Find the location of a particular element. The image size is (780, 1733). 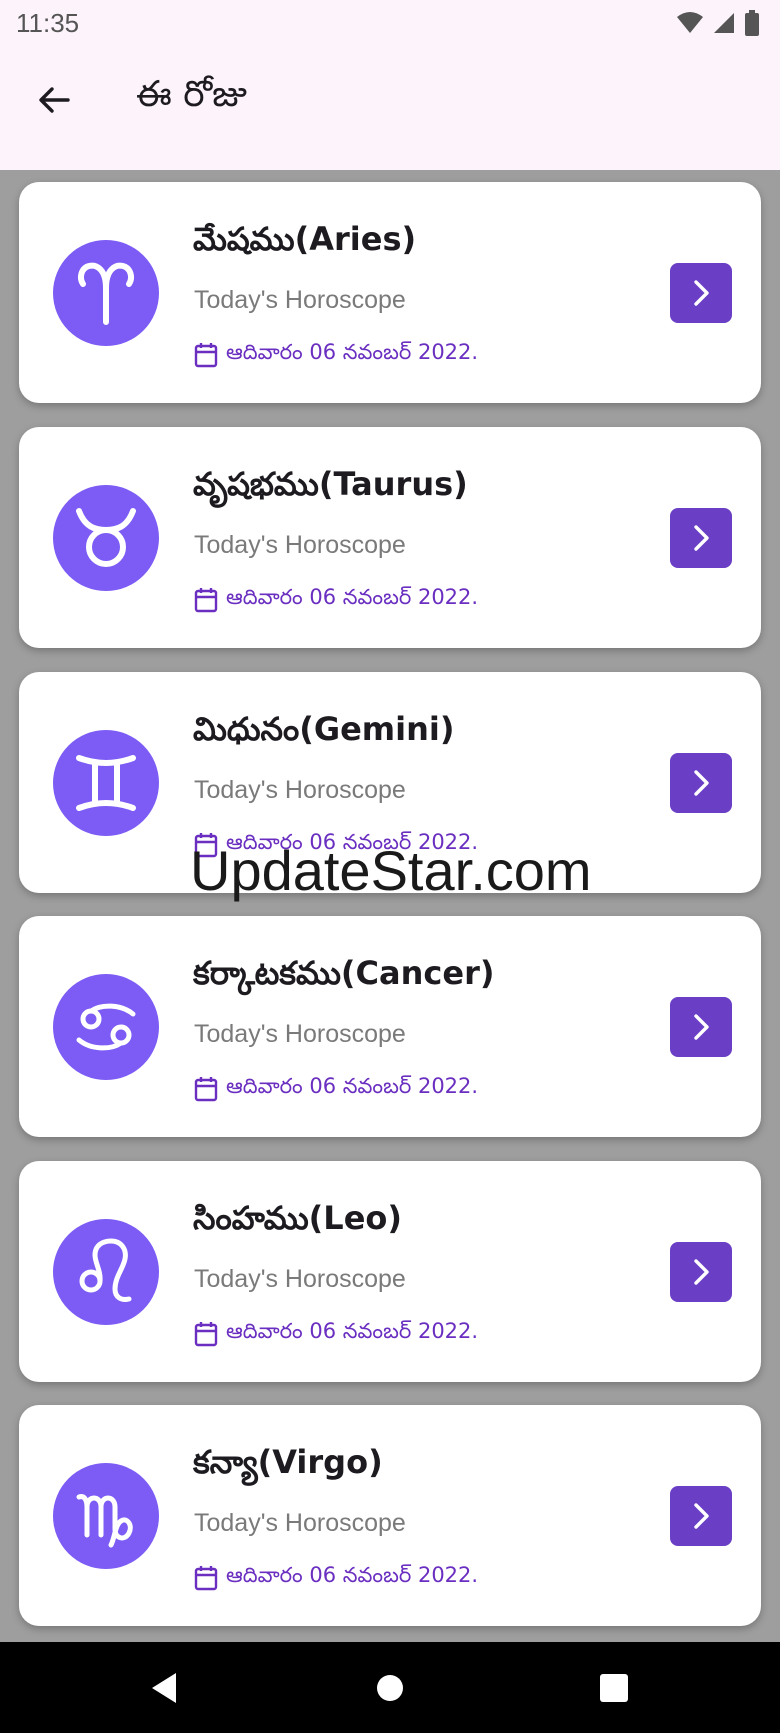

cancer-icon is located at coordinates (106, 1027).